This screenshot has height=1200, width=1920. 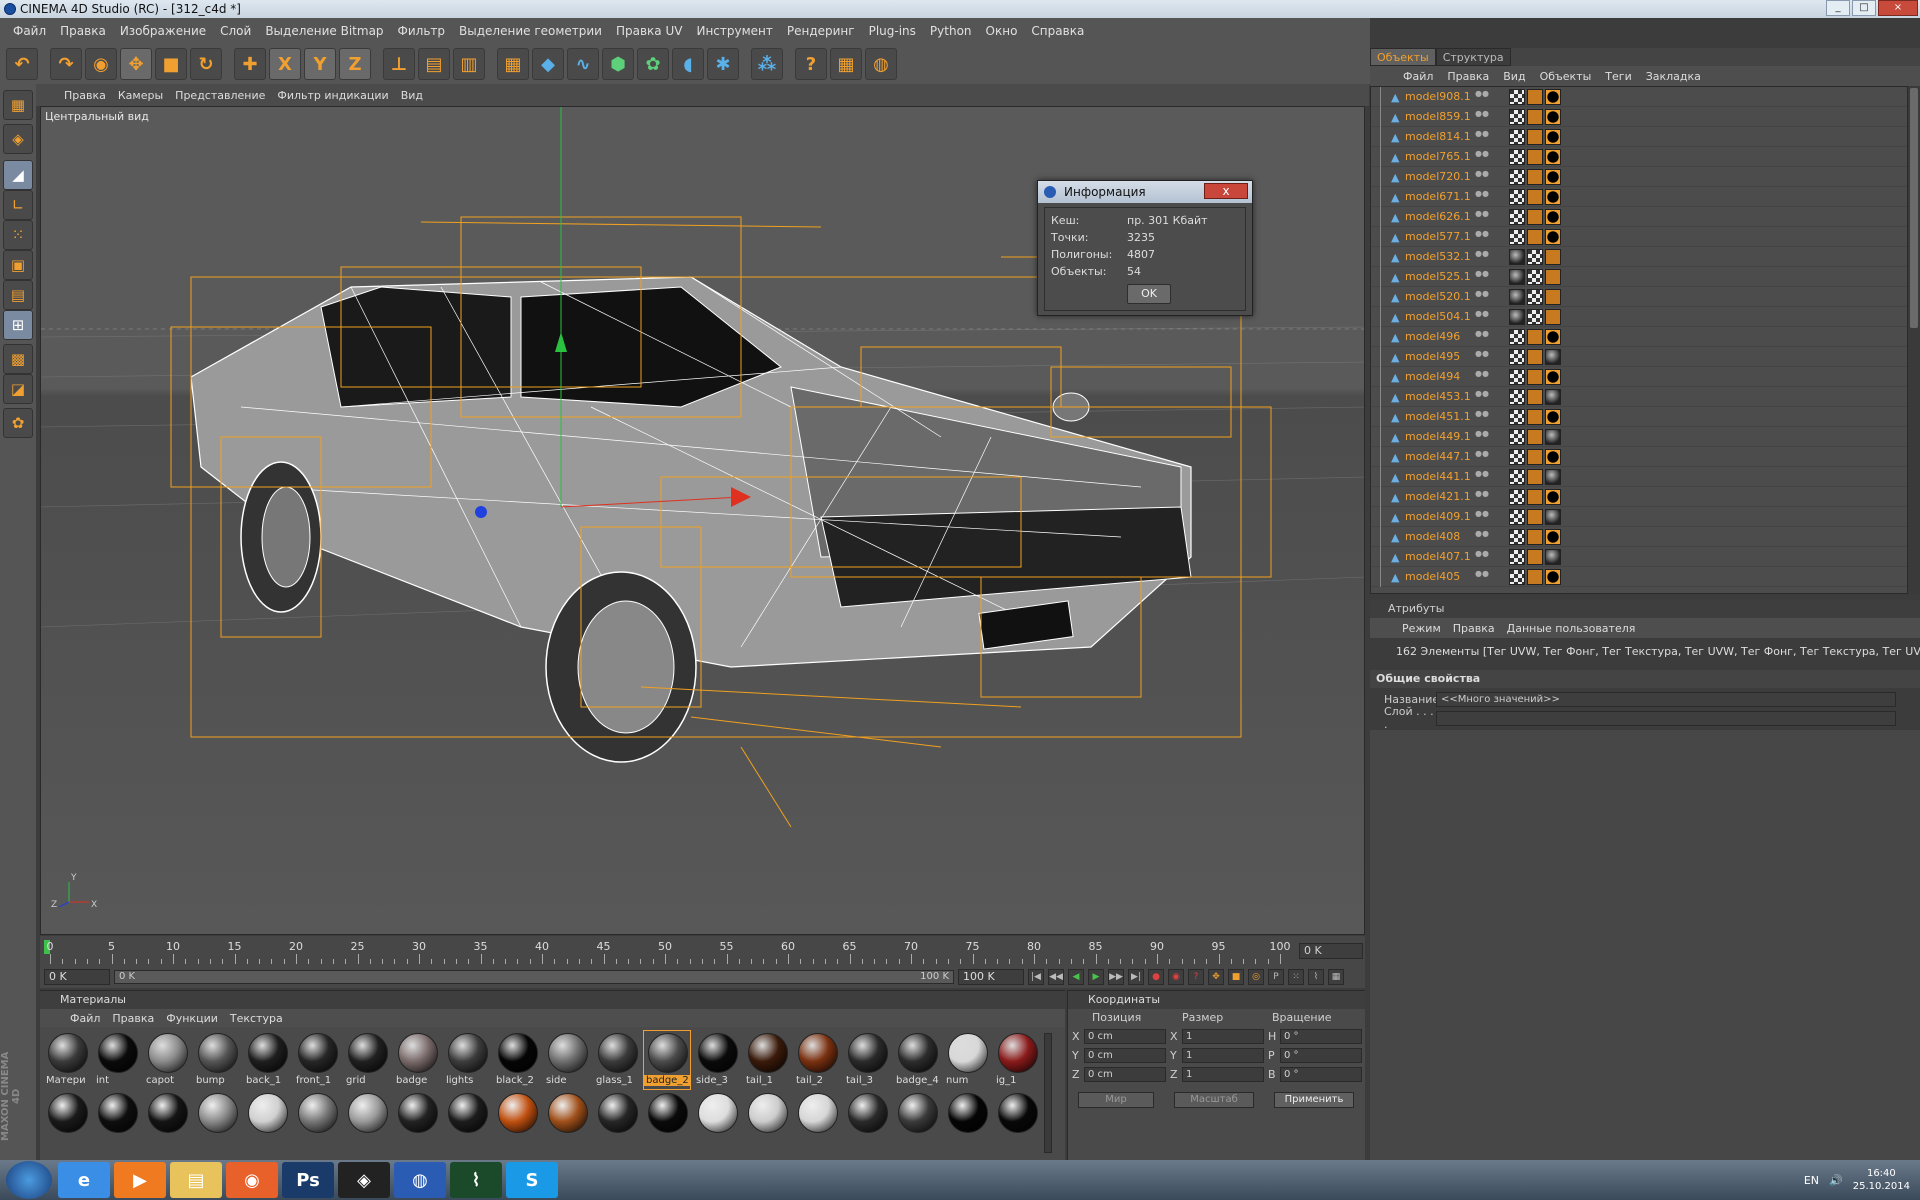 What do you see at coordinates (1639, 577) in the screenshot?
I see `object-row: ▲ model405 ●●` at bounding box center [1639, 577].